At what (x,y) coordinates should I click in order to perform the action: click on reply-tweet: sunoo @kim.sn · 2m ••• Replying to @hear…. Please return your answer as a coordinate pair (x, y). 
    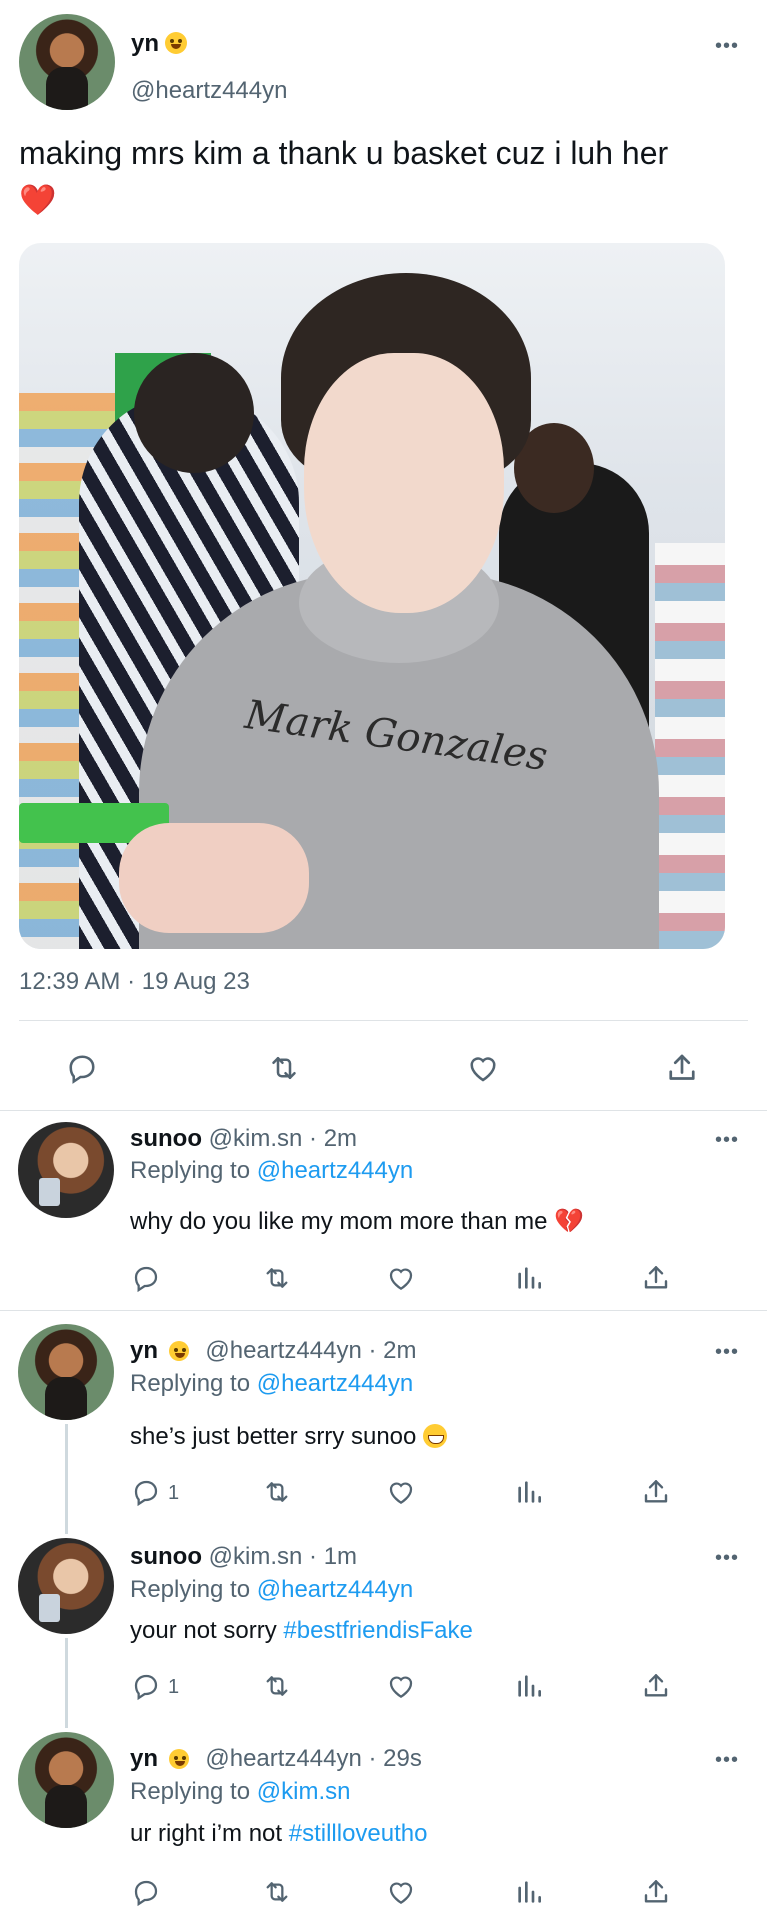
    Looking at the image, I should click on (383, 1211).